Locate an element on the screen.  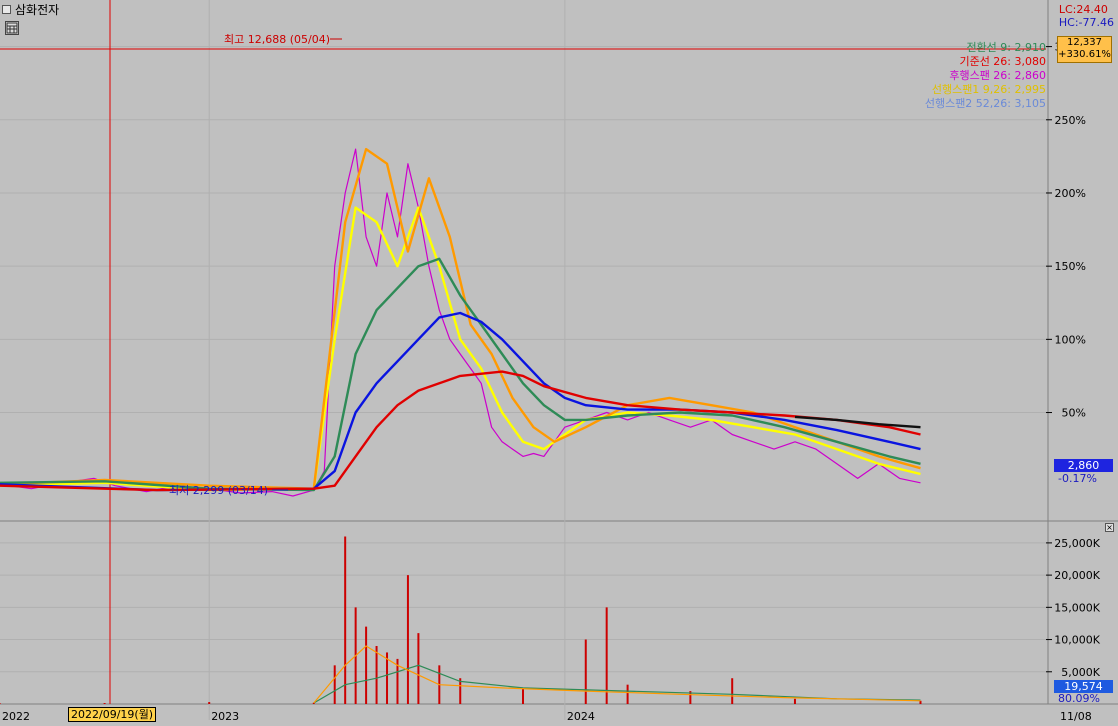
stock-title: 삼화전자 is located at coordinates (29, 9).